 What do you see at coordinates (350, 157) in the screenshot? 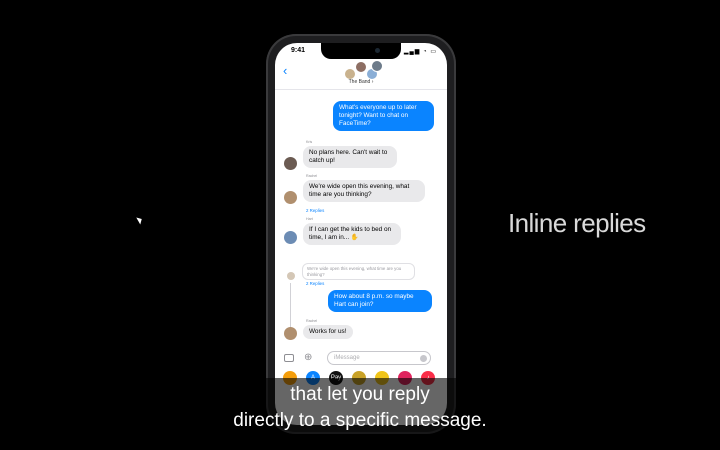
I see `message-bubble-incoming: No plans here. Can't wait to catch up!` at bounding box center [350, 157].